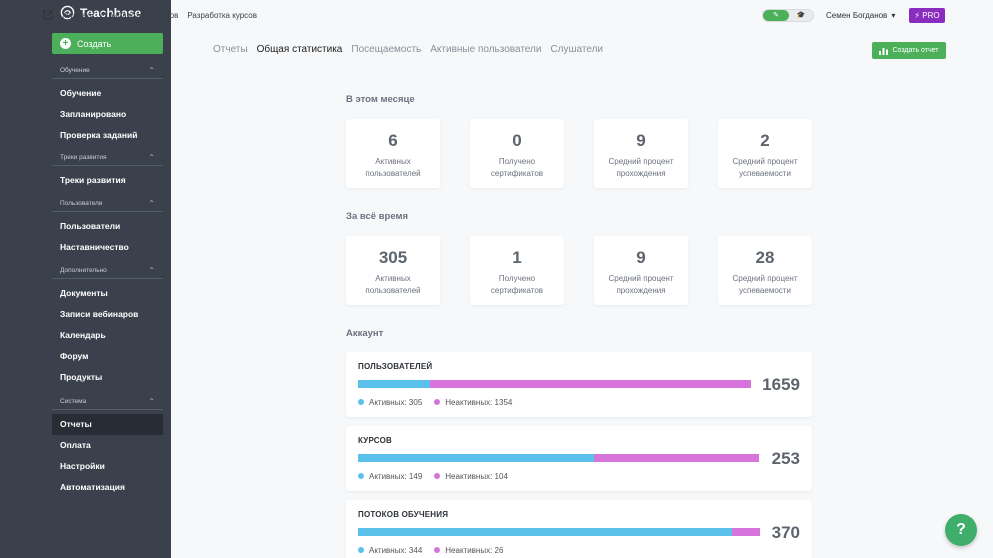 The width and height of the screenshot is (993, 558). I want to click on topnav-link-dev: Разработка курсов, so click(222, 15).